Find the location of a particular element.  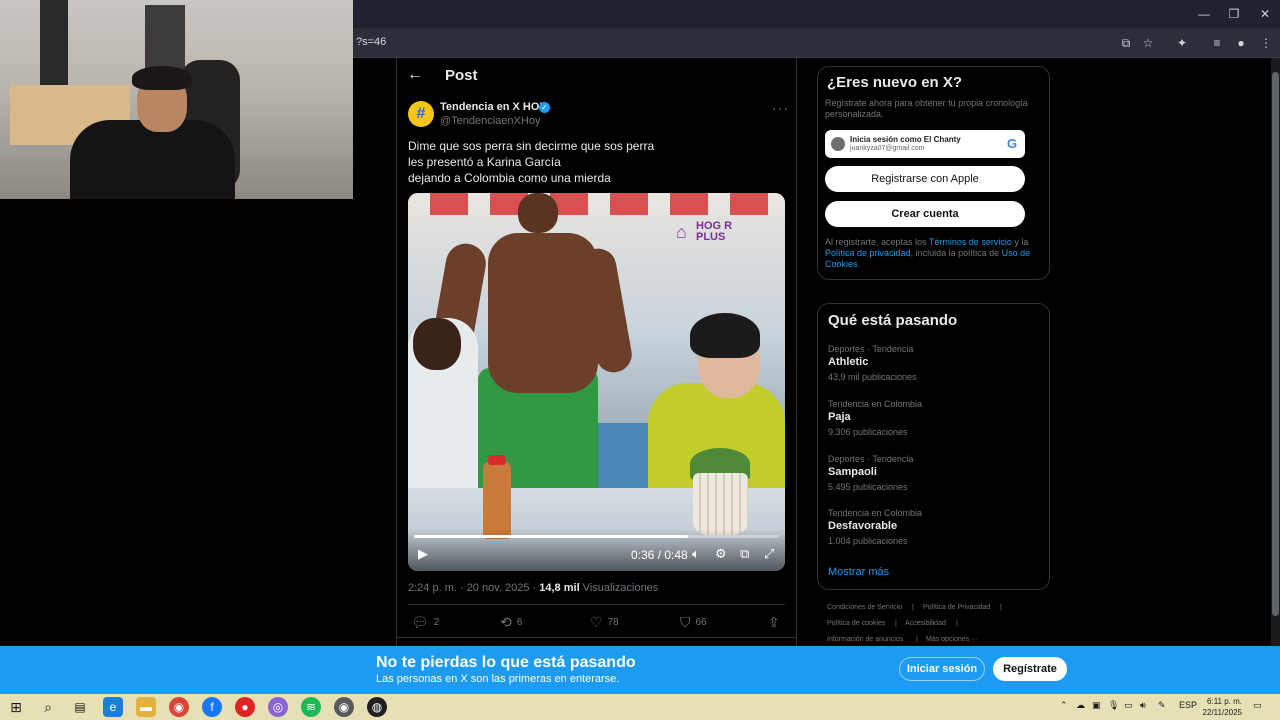

video-channel-logo: ⌂ HOG R PLUS is located at coordinates (712, 233).